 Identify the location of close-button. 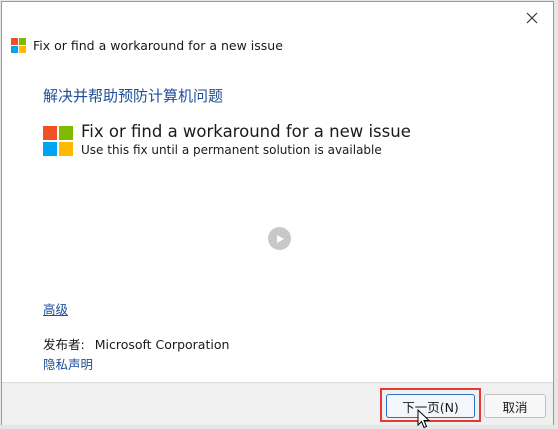
(532, 18).